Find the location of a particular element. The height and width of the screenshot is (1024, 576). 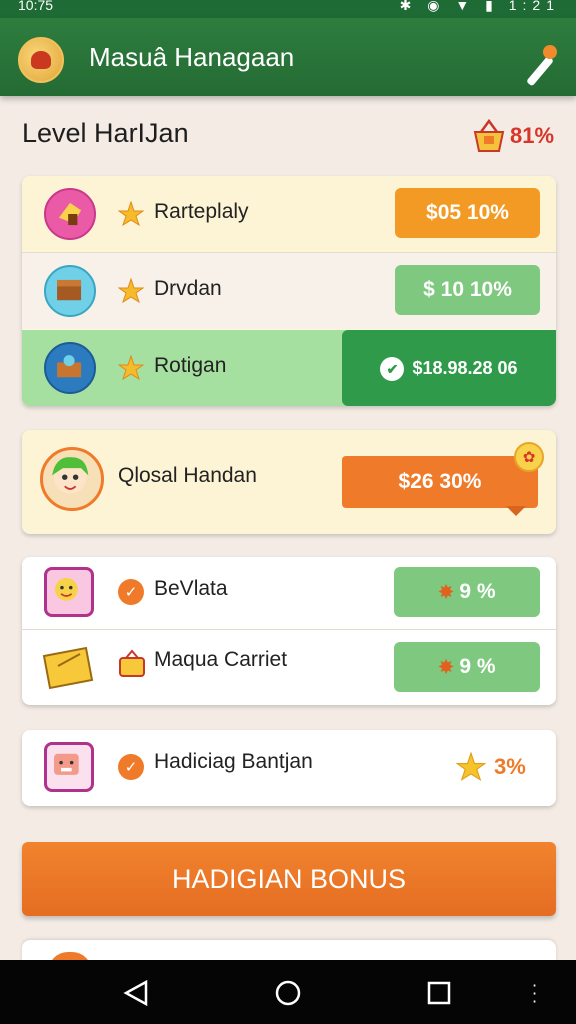

level-badge: 81% is located at coordinates (517, 136).